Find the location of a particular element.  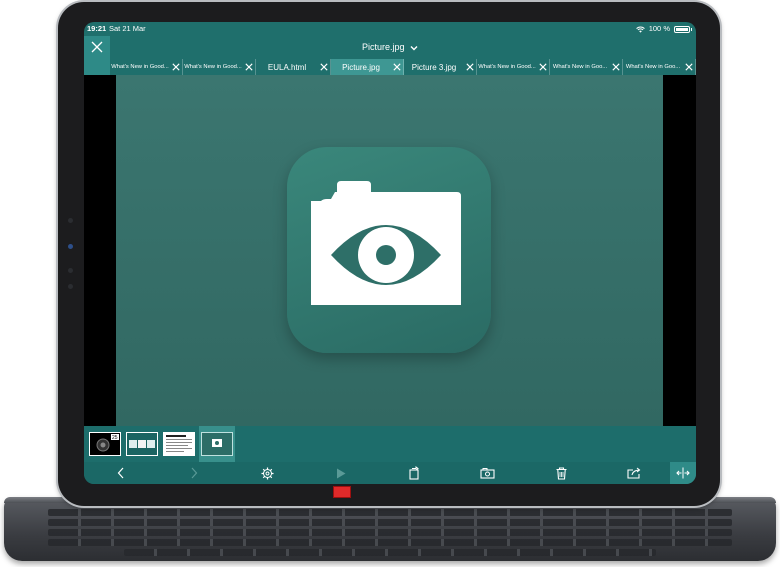

rotate-page-icon is located at coordinates (414, 473).